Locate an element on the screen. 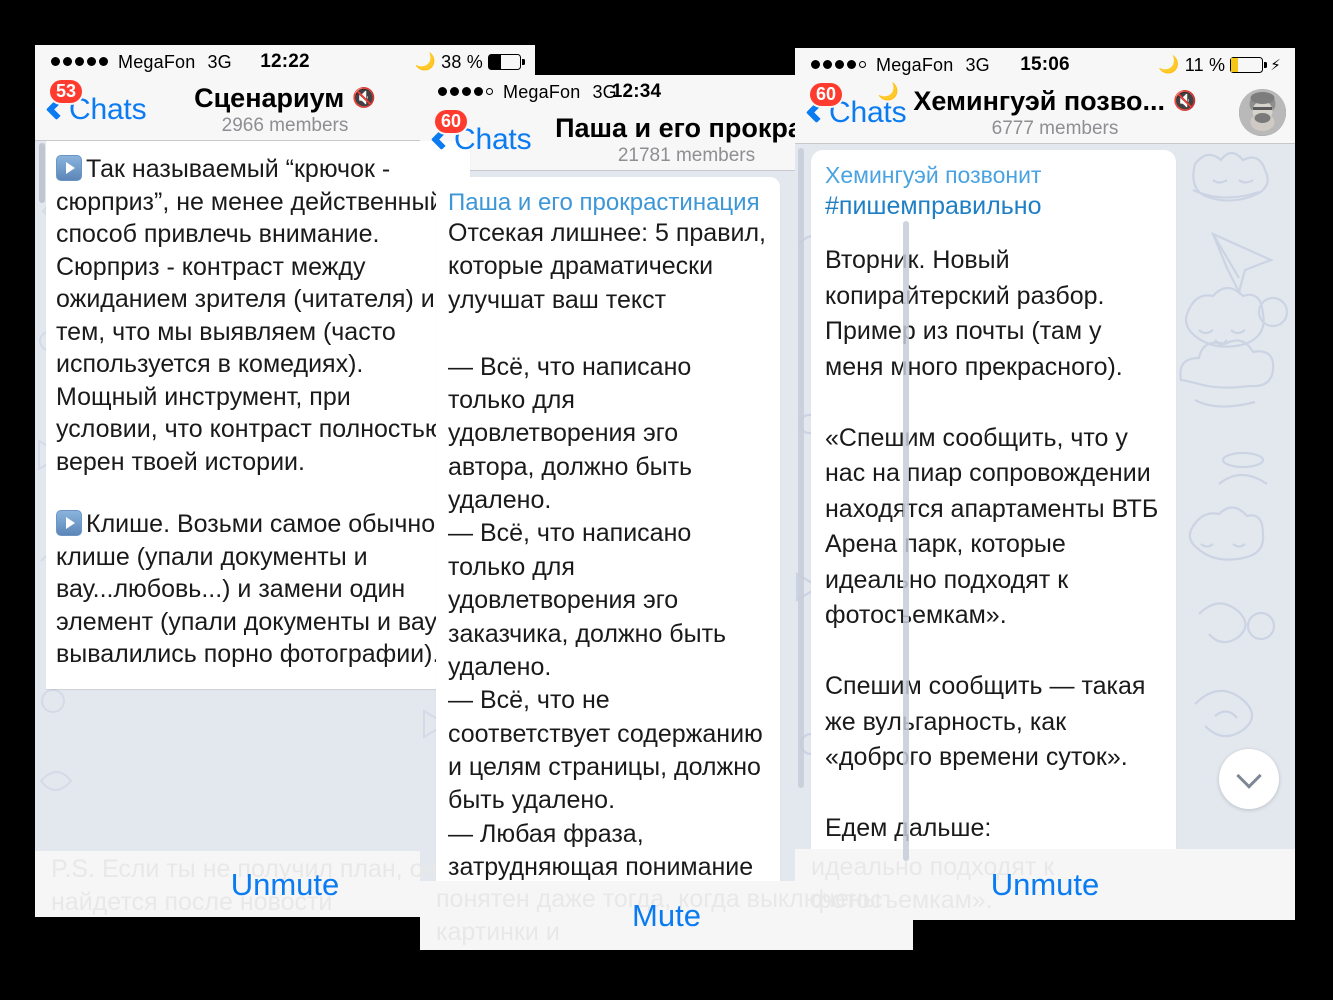 The width and height of the screenshot is (1333, 1000). chat-title: Паша и его прокрас is located at coordinates (686, 127).